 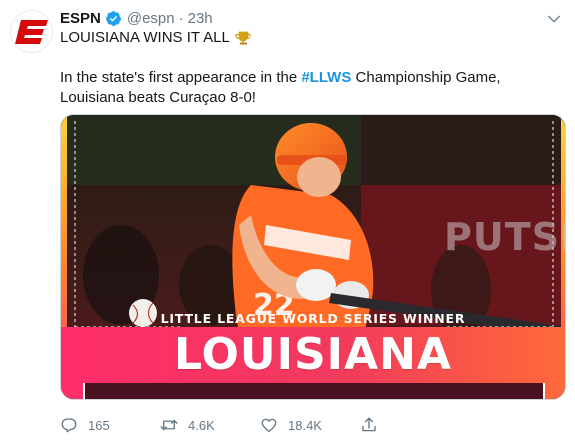 I want to click on media-subtitle: LITTLE LEAGUE WORLD SERIES WINNER, so click(x=313, y=318).